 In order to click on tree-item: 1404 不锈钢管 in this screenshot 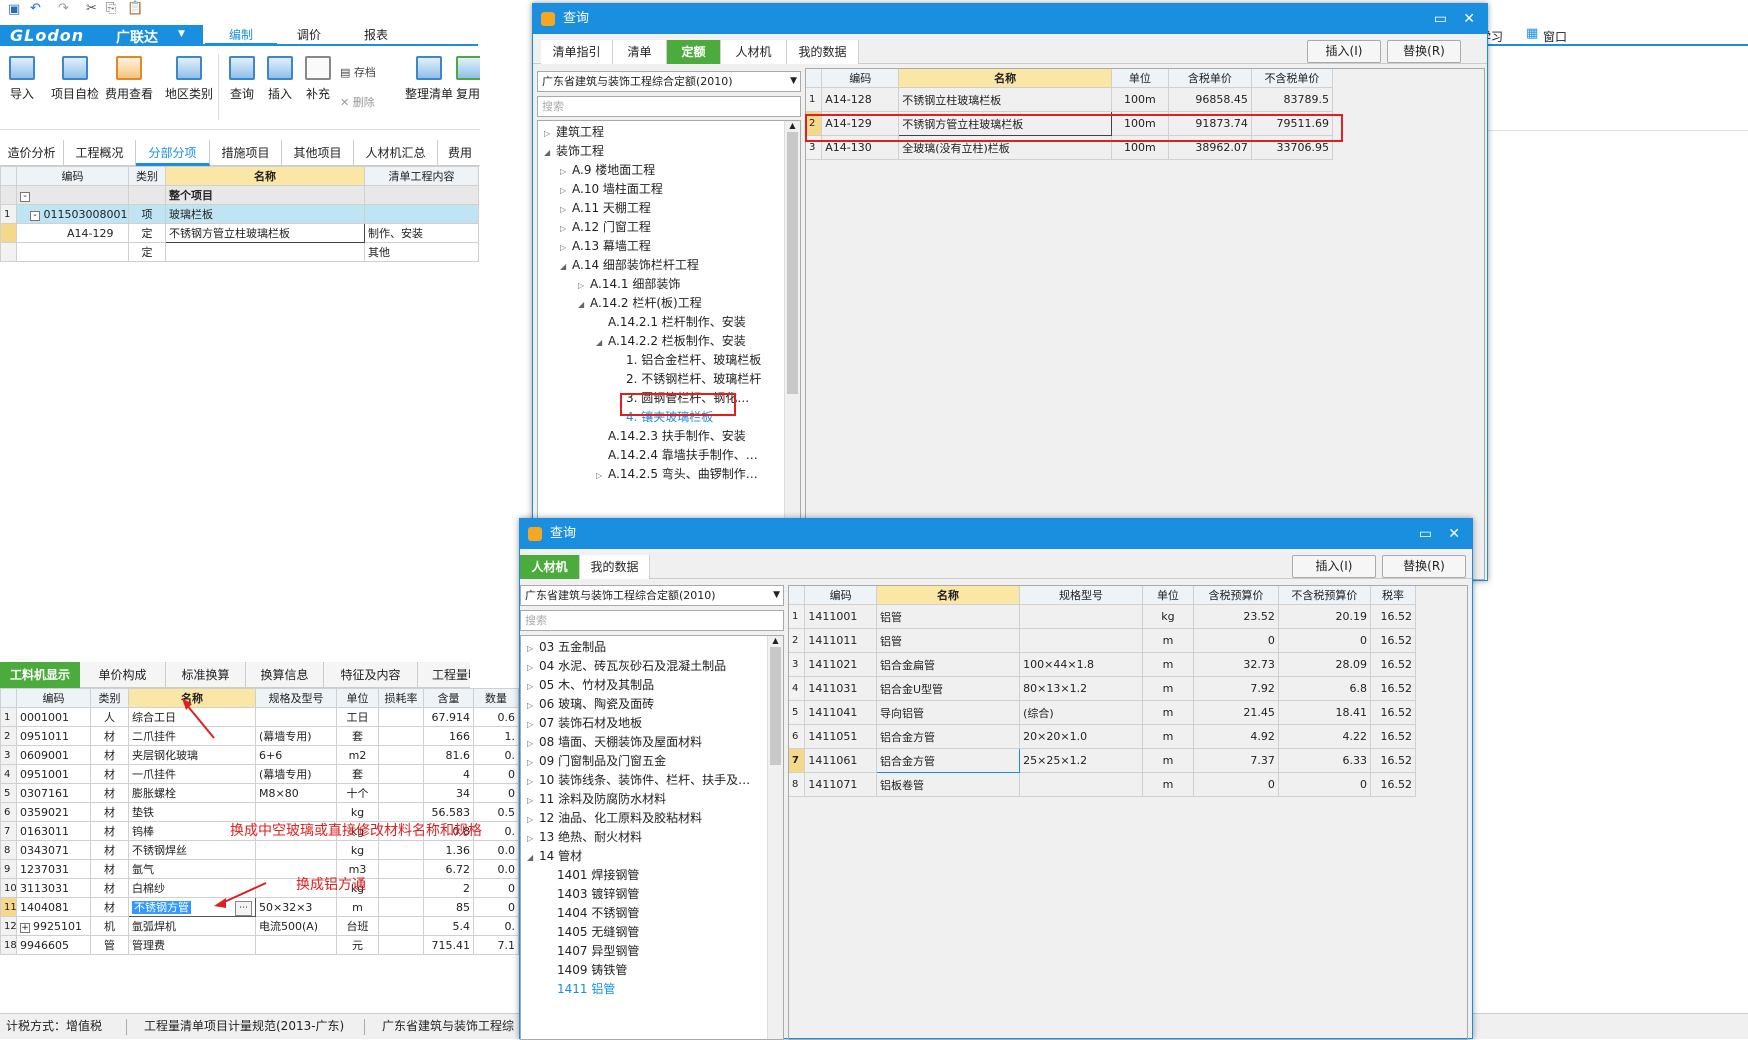, I will do `click(592, 913)`.